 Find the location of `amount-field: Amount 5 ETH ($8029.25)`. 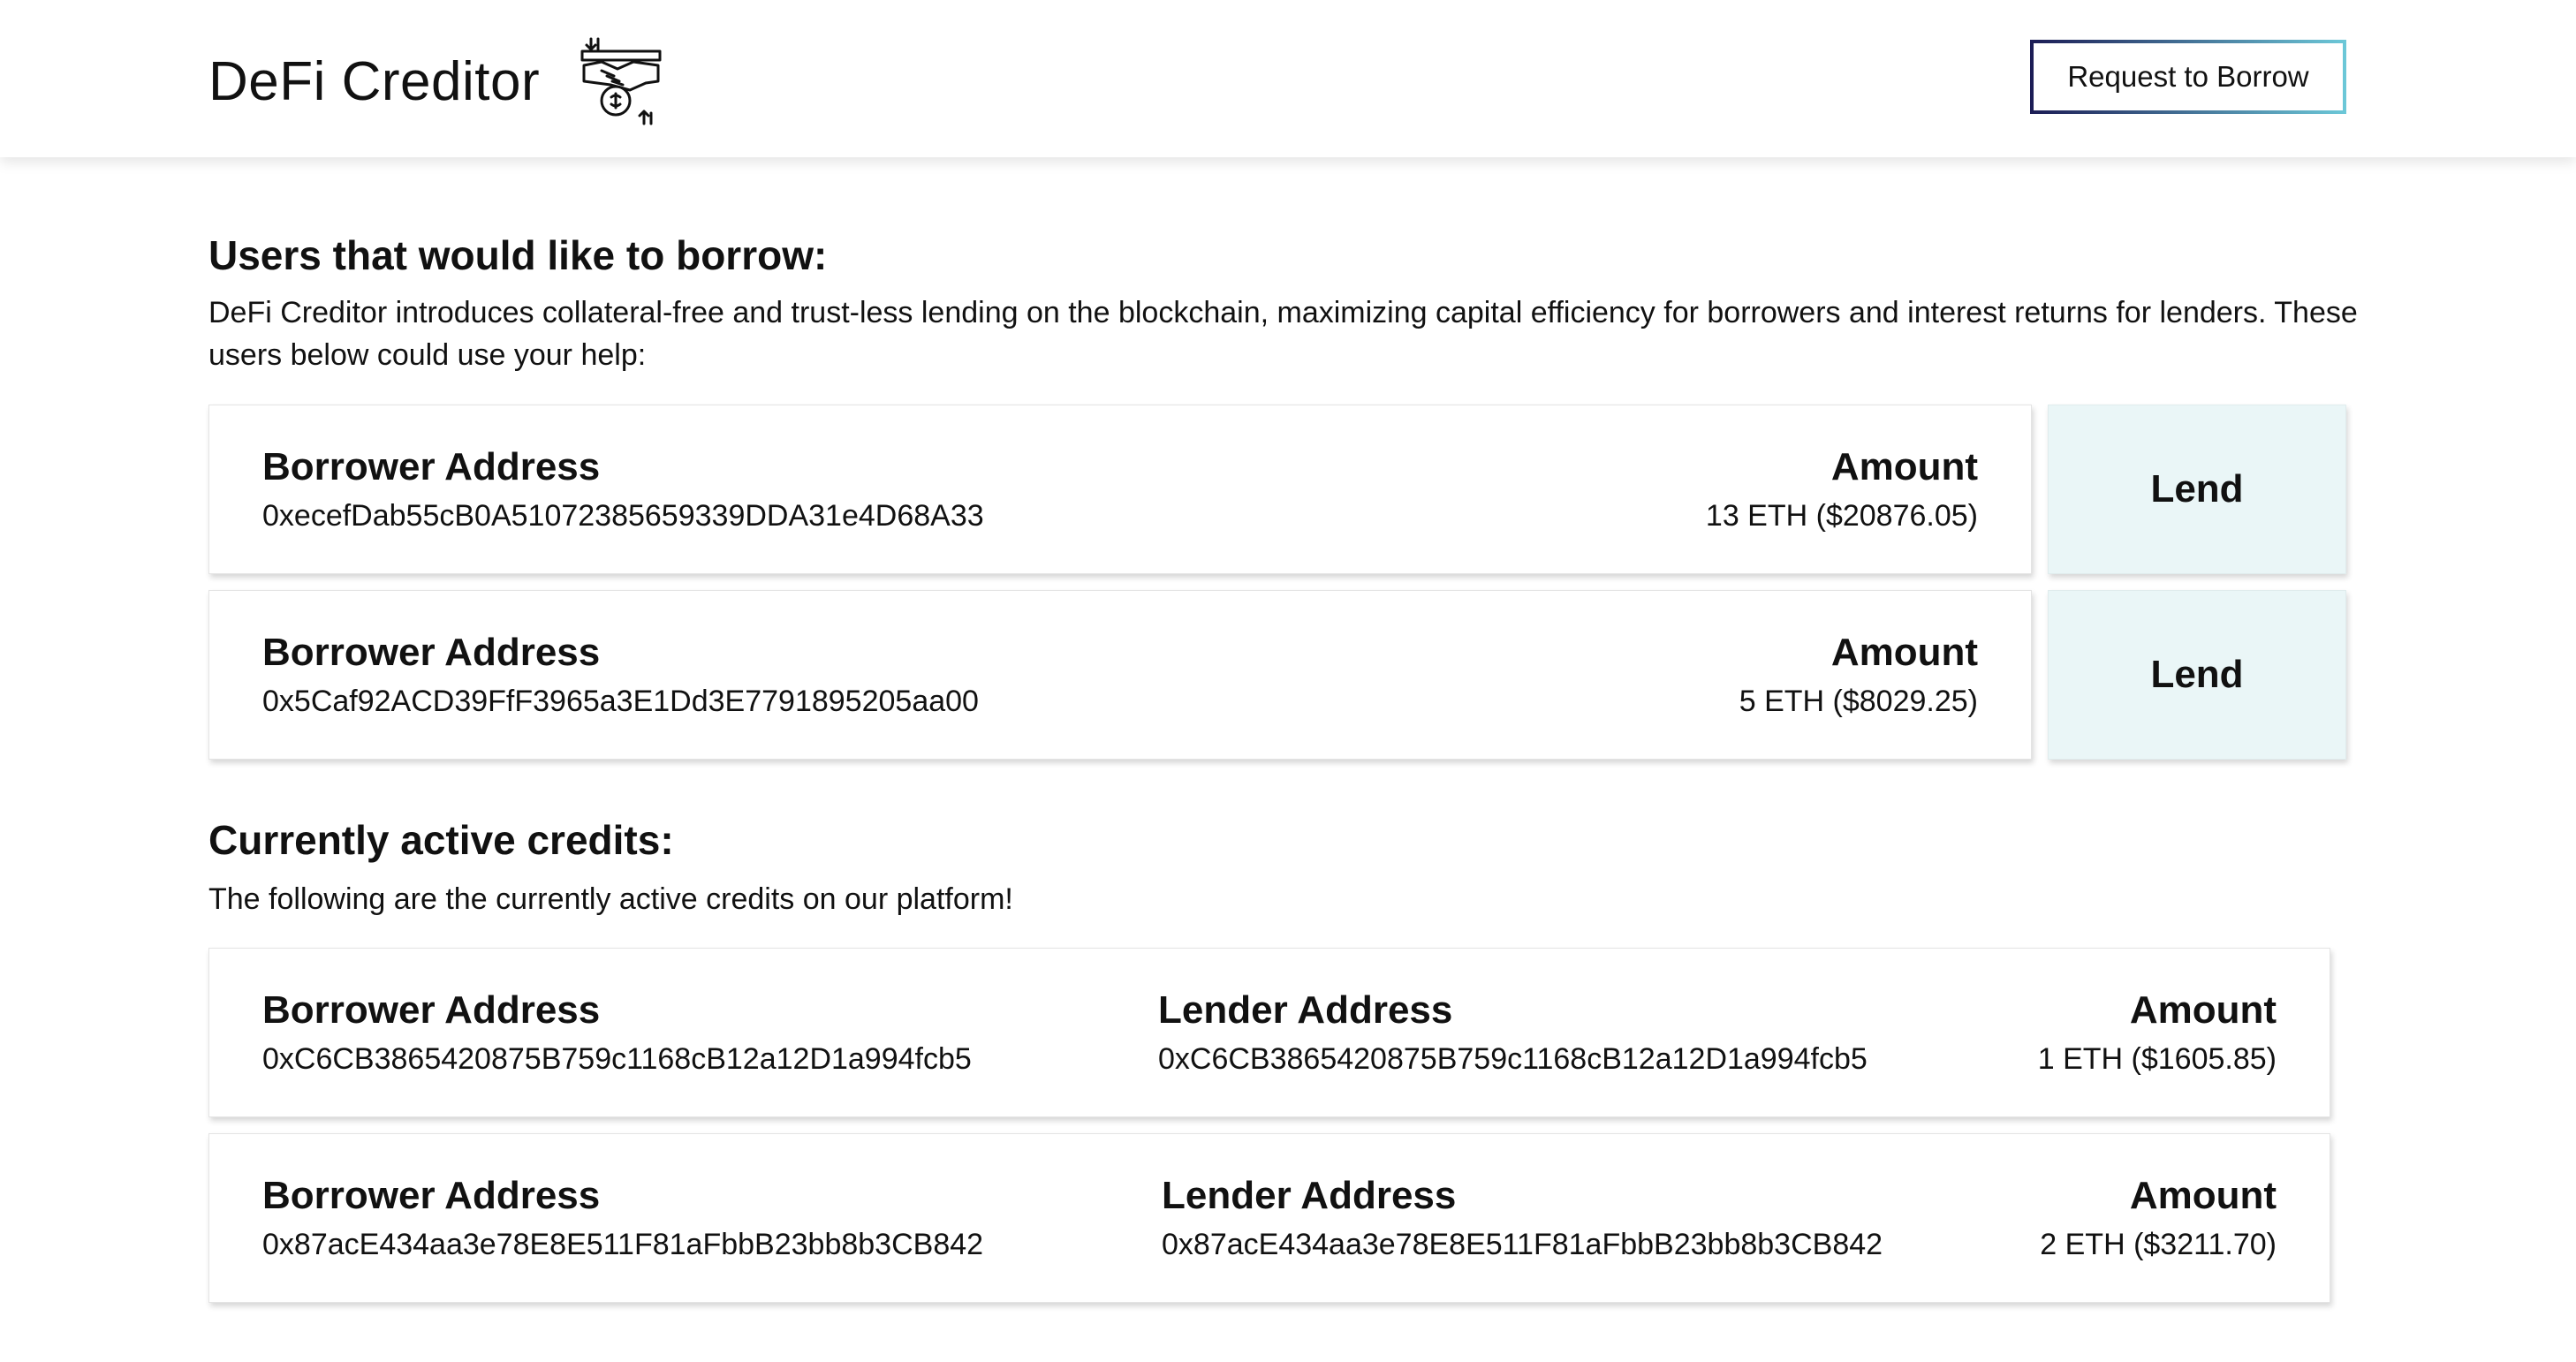

amount-field: Amount 5 ETH ($8029.25) is located at coordinates (1859, 675).